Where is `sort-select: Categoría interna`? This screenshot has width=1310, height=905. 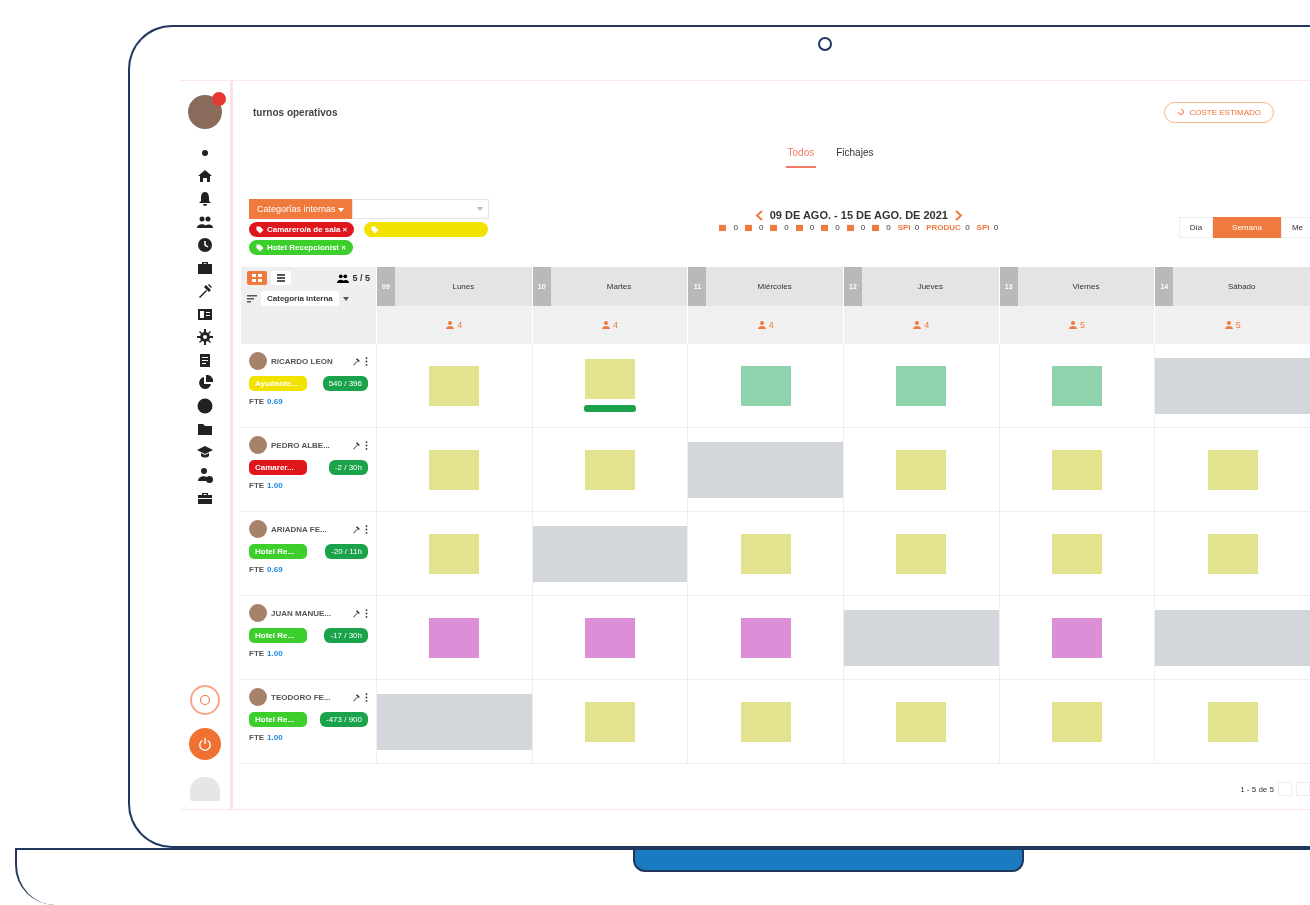 sort-select: Categoría interna is located at coordinates (300, 298).